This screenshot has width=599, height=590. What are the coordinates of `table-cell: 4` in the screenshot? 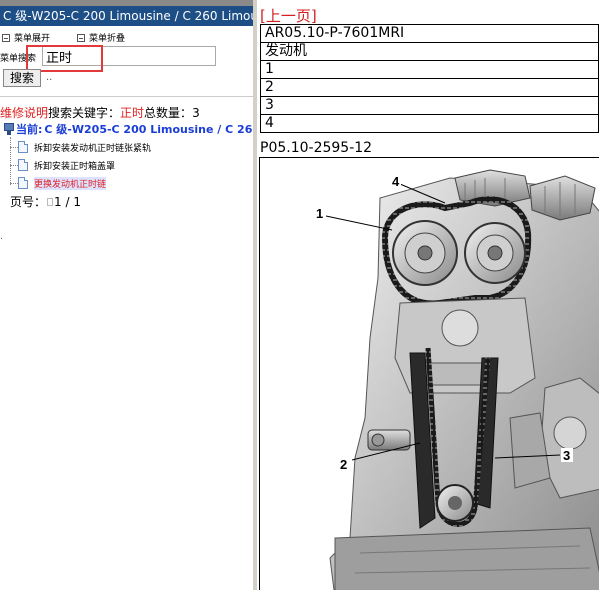 It's located at (429, 123).